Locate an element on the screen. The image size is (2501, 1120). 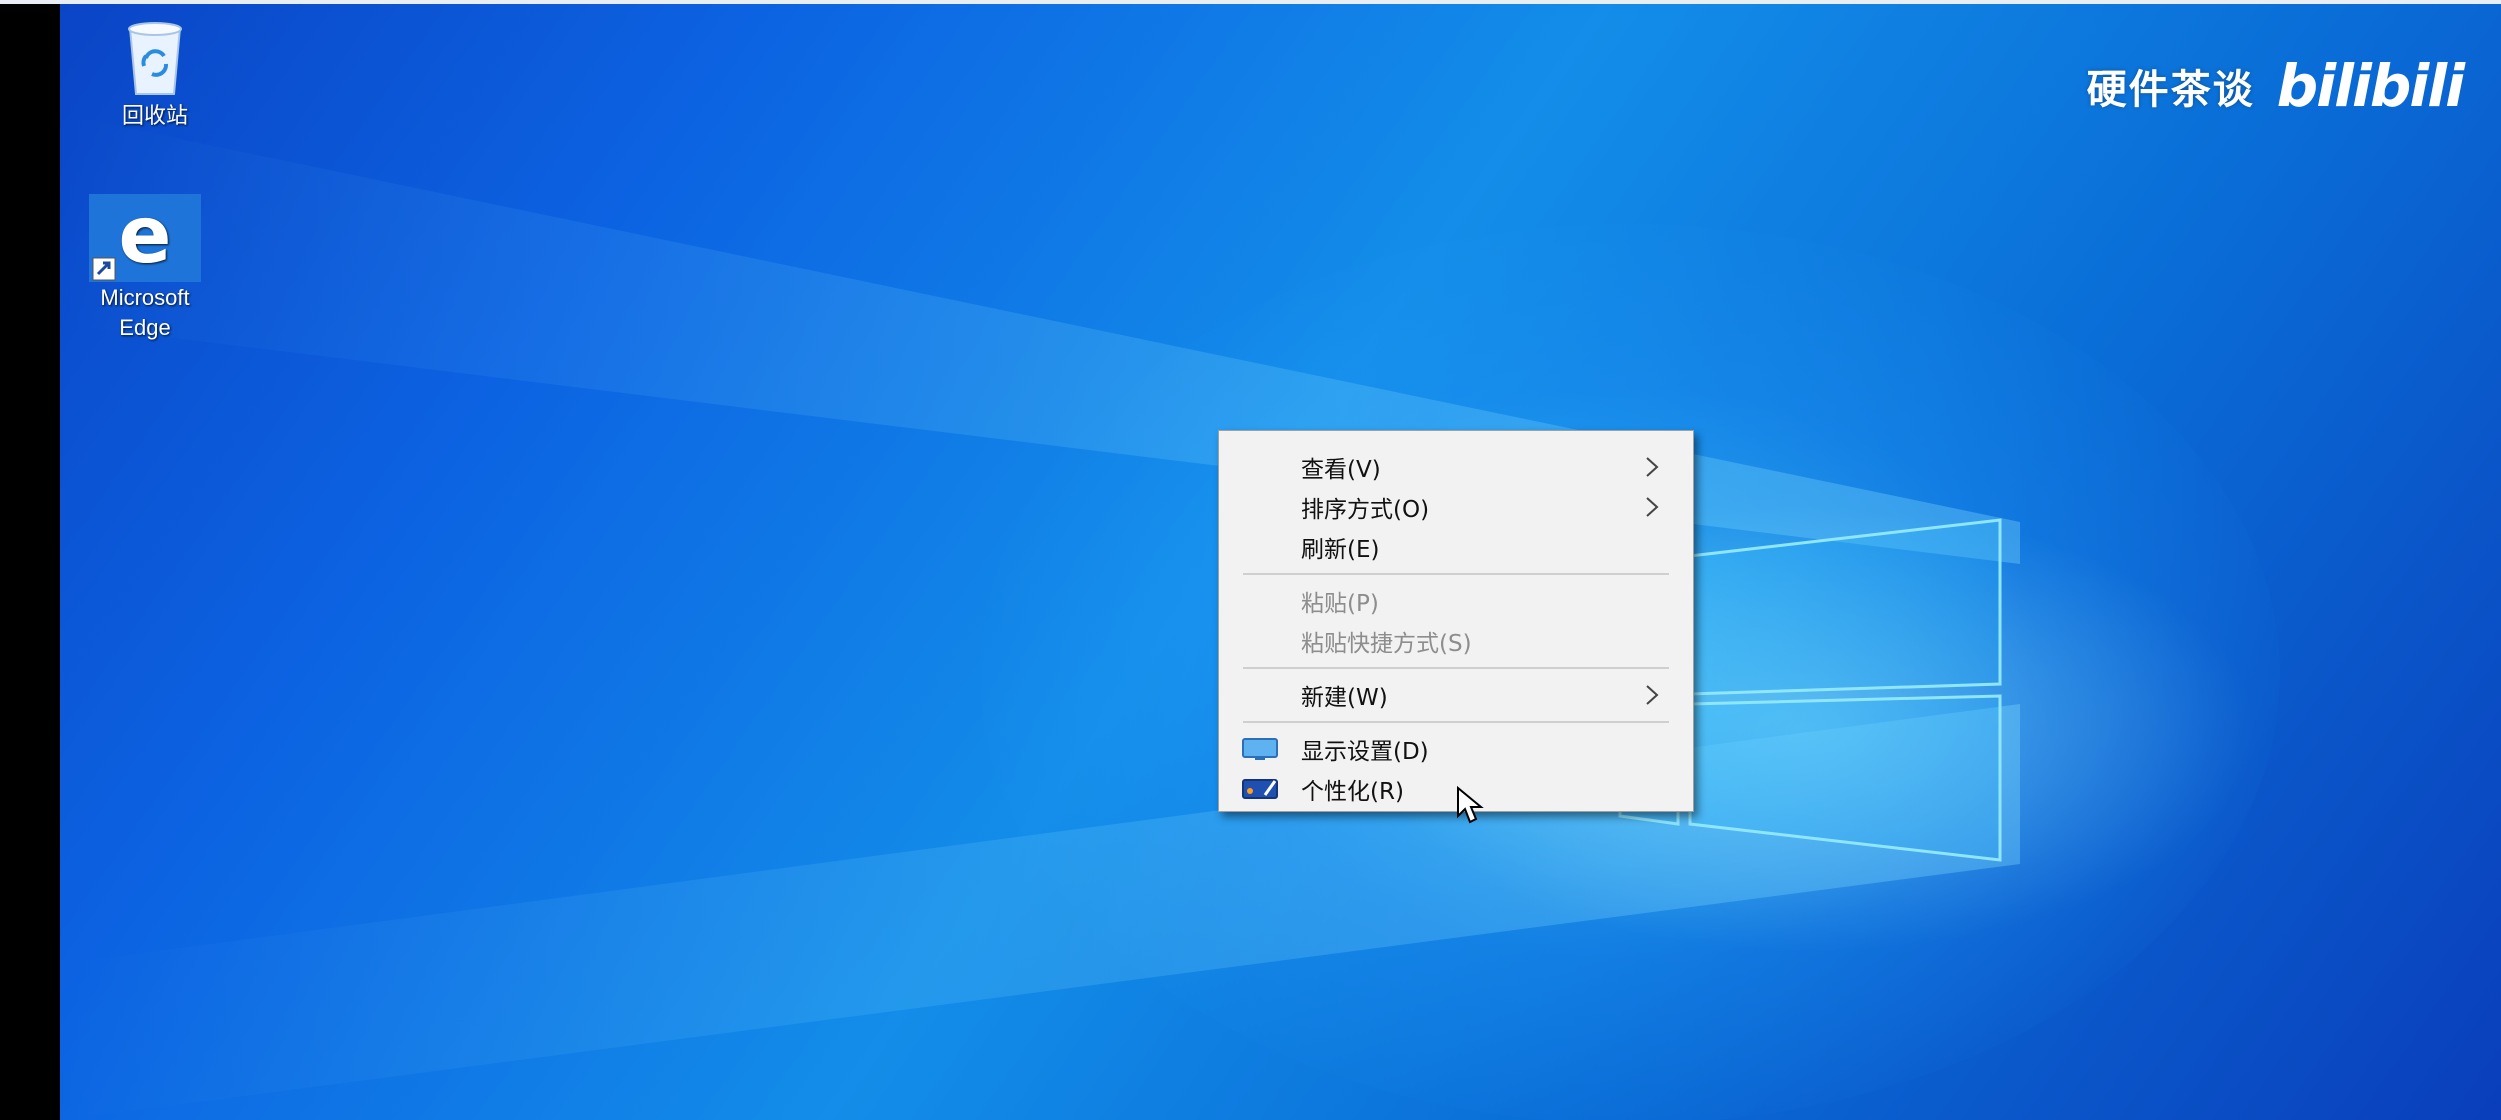
menu-item-personalize-label: 个性化(R) is located at coordinates (1352, 792).